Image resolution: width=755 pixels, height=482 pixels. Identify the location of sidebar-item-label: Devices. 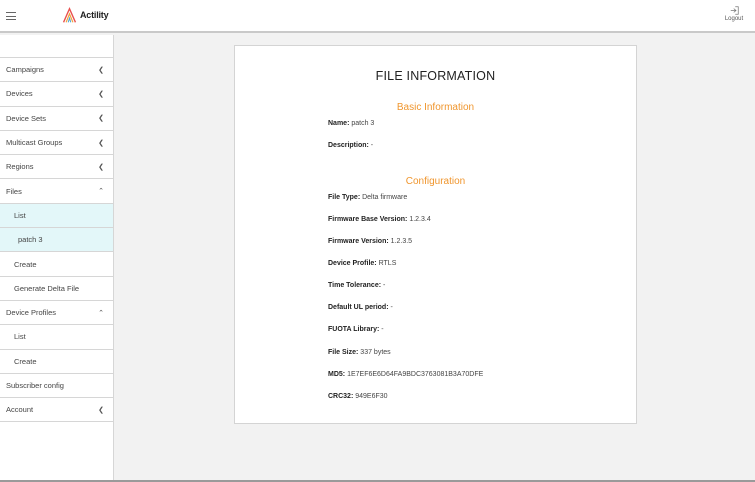
(19, 94).